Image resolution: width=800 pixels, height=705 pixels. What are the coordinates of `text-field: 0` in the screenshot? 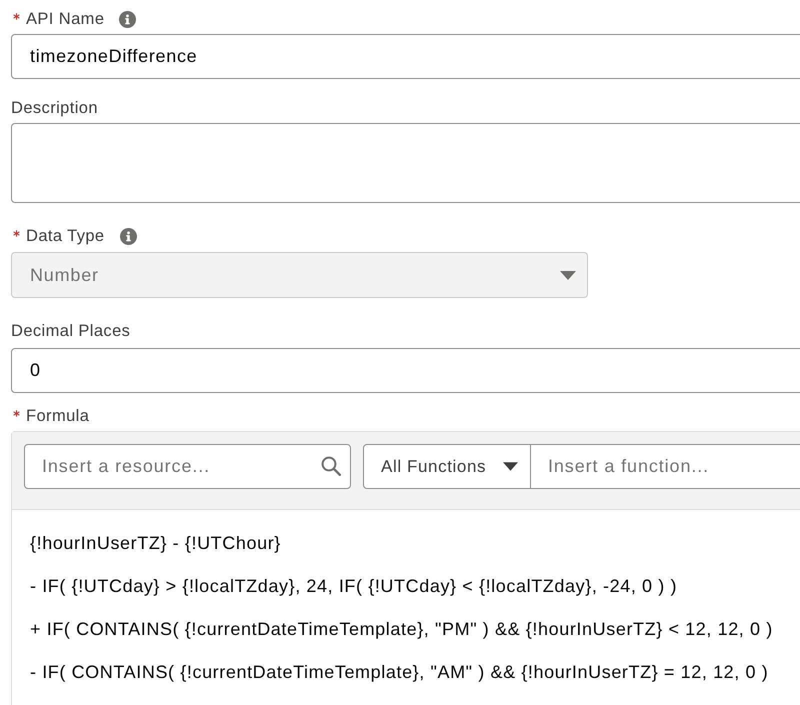 It's located at (405, 370).